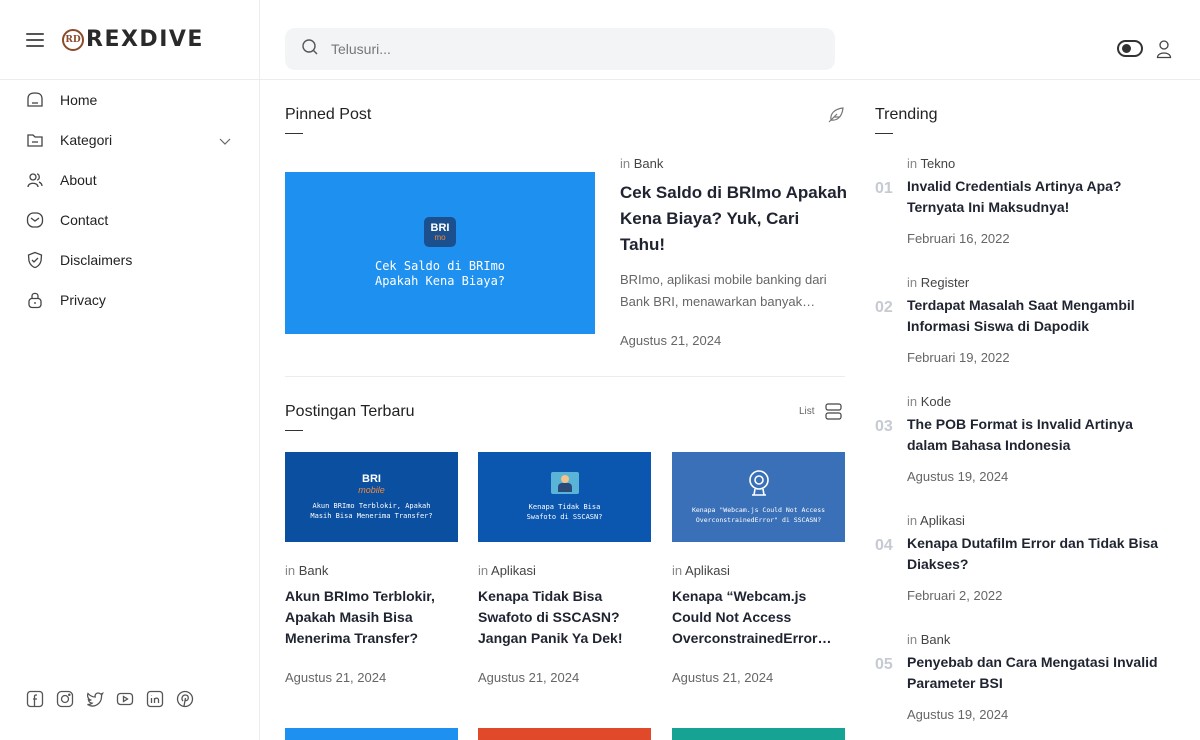 Image resolution: width=1200 pixels, height=740 pixels. What do you see at coordinates (35, 39) in the screenshot?
I see `menu-icon` at bounding box center [35, 39].